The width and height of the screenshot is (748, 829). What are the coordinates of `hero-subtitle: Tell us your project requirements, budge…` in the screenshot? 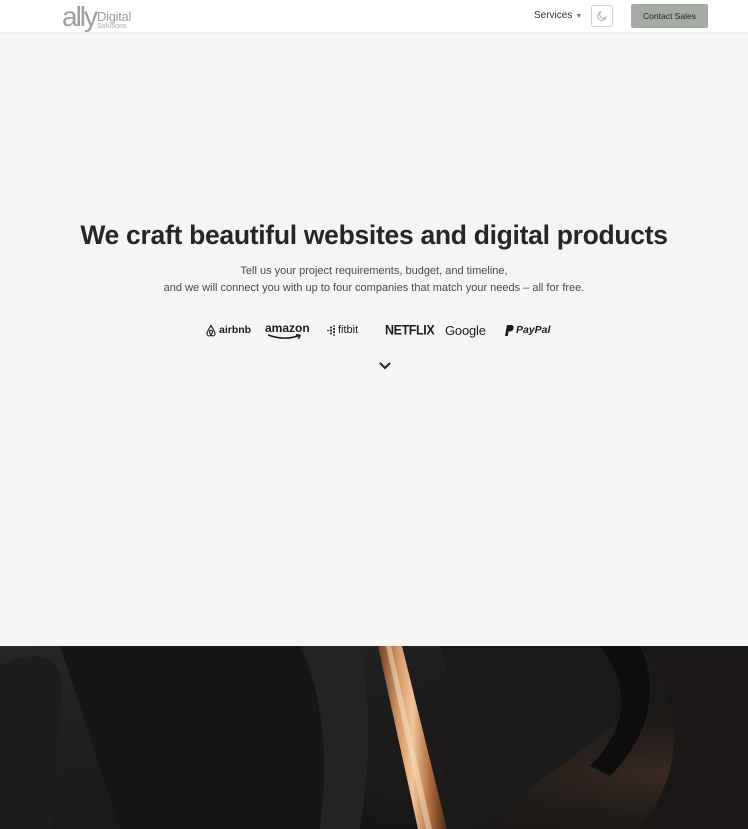 It's located at (374, 280).